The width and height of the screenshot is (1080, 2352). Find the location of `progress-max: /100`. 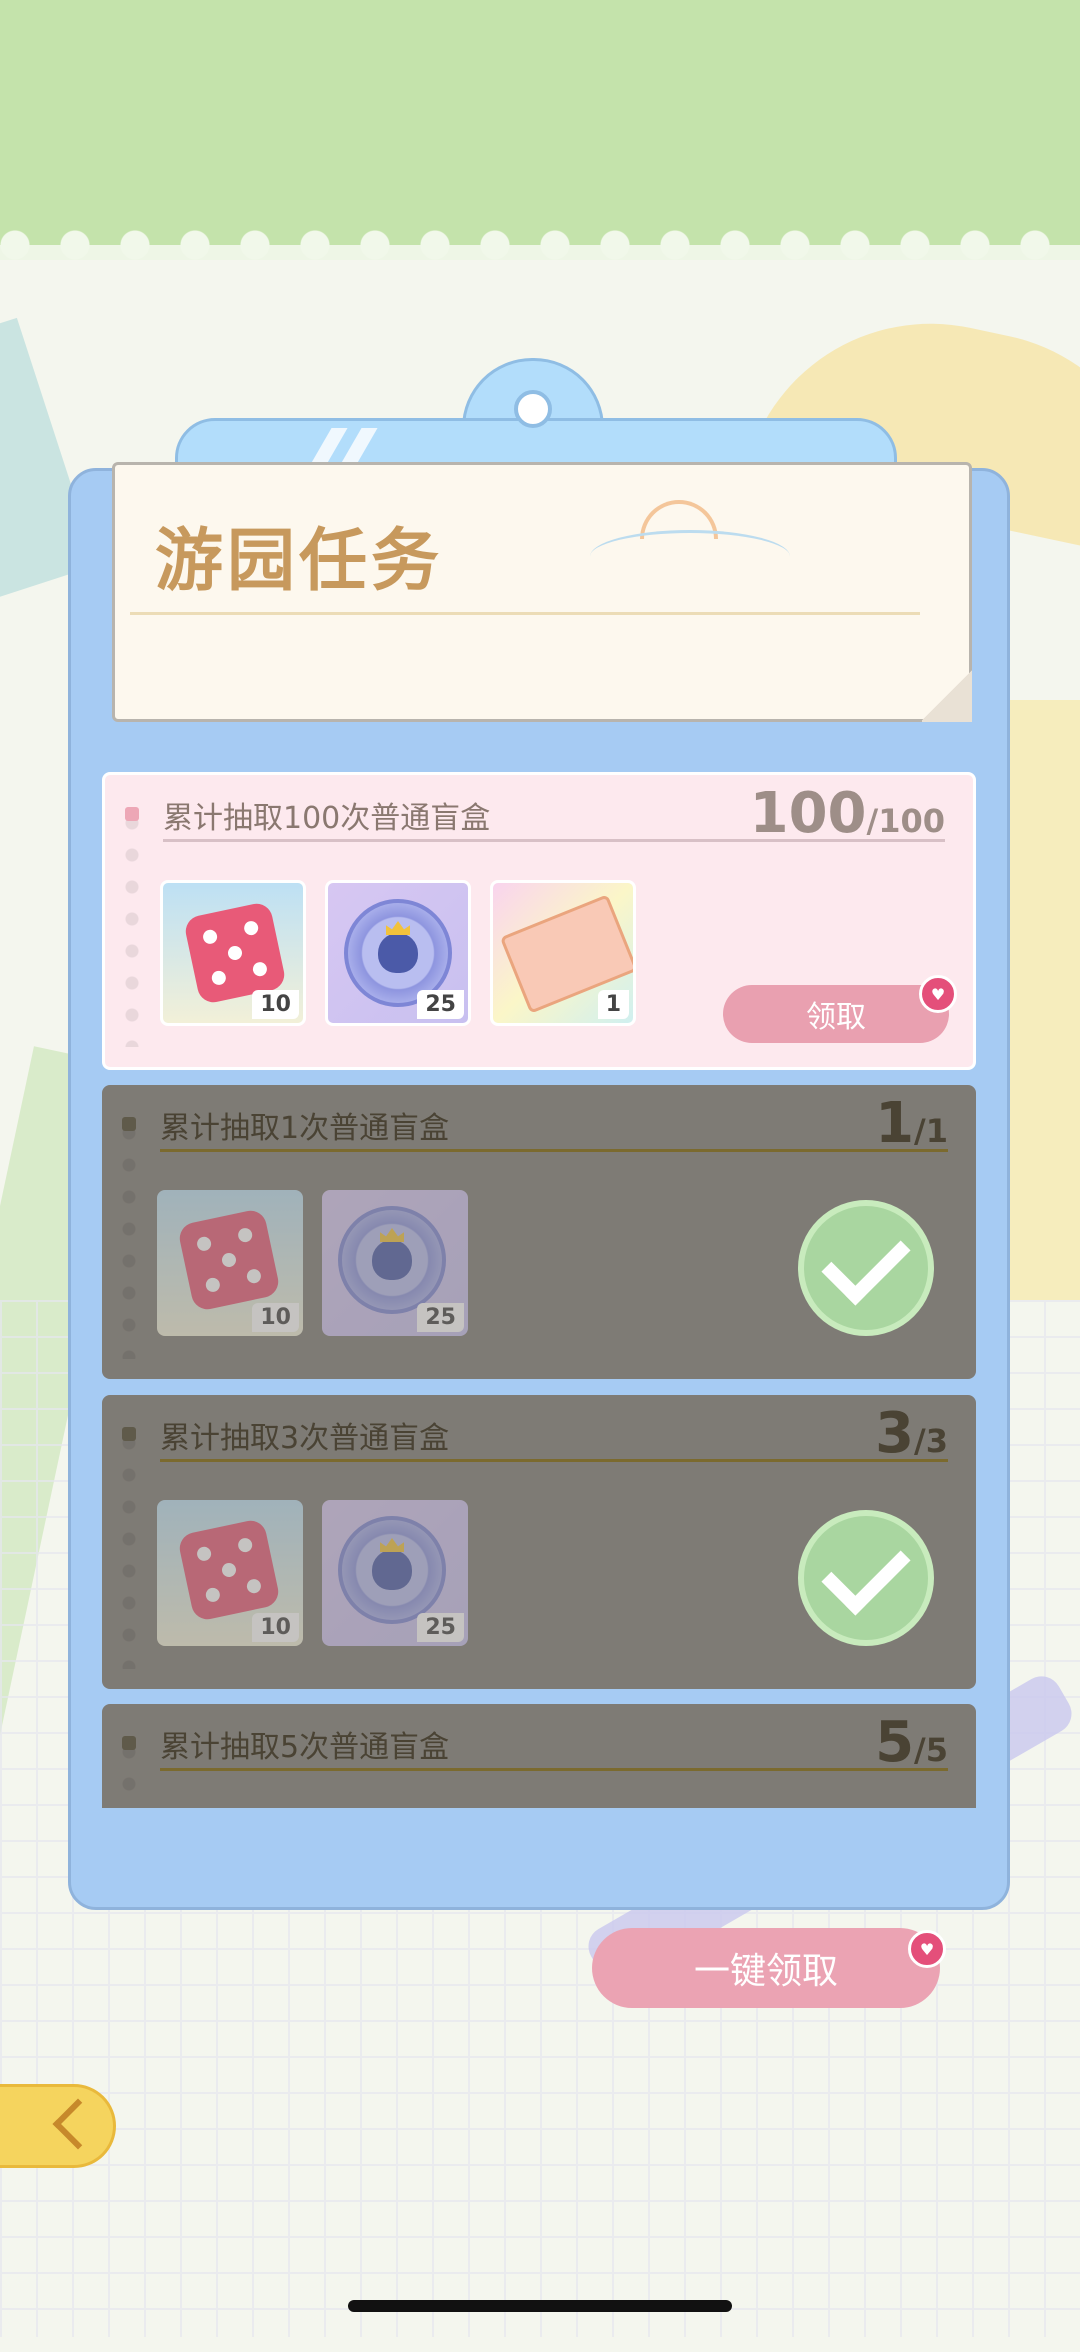

progress-max: /100 is located at coordinates (905, 821).